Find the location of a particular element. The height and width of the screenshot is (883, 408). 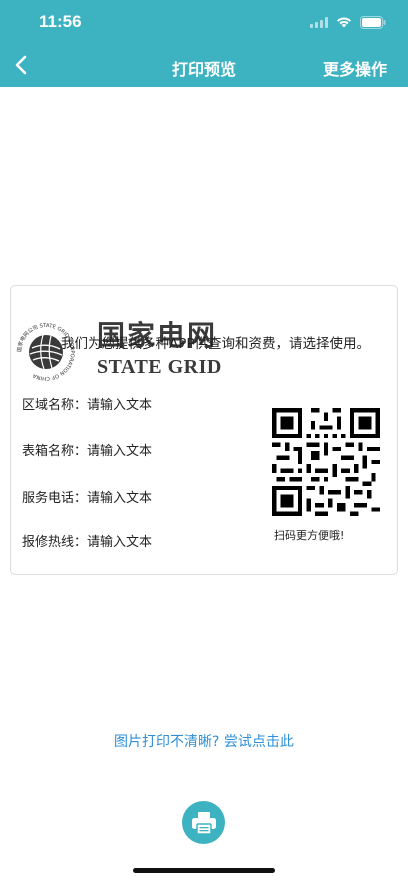

state-grid-logo: 国家电网公司 STATE GRID CORPORATION OF CHINA is located at coordinates (45, 352).